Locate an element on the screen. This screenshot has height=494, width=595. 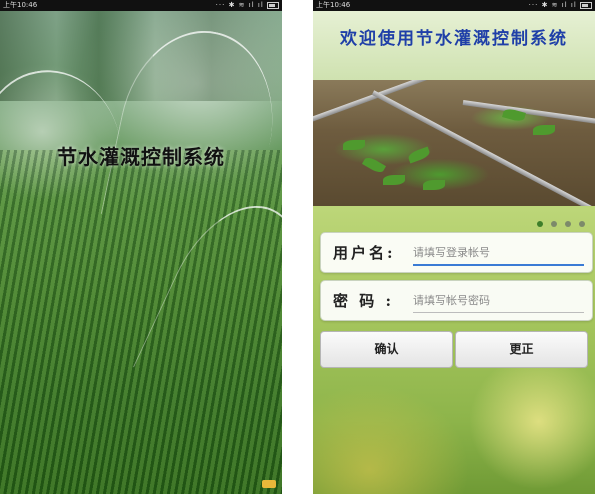
splash-title: 节水灌溉控制系统 is located at coordinates (141, 157).